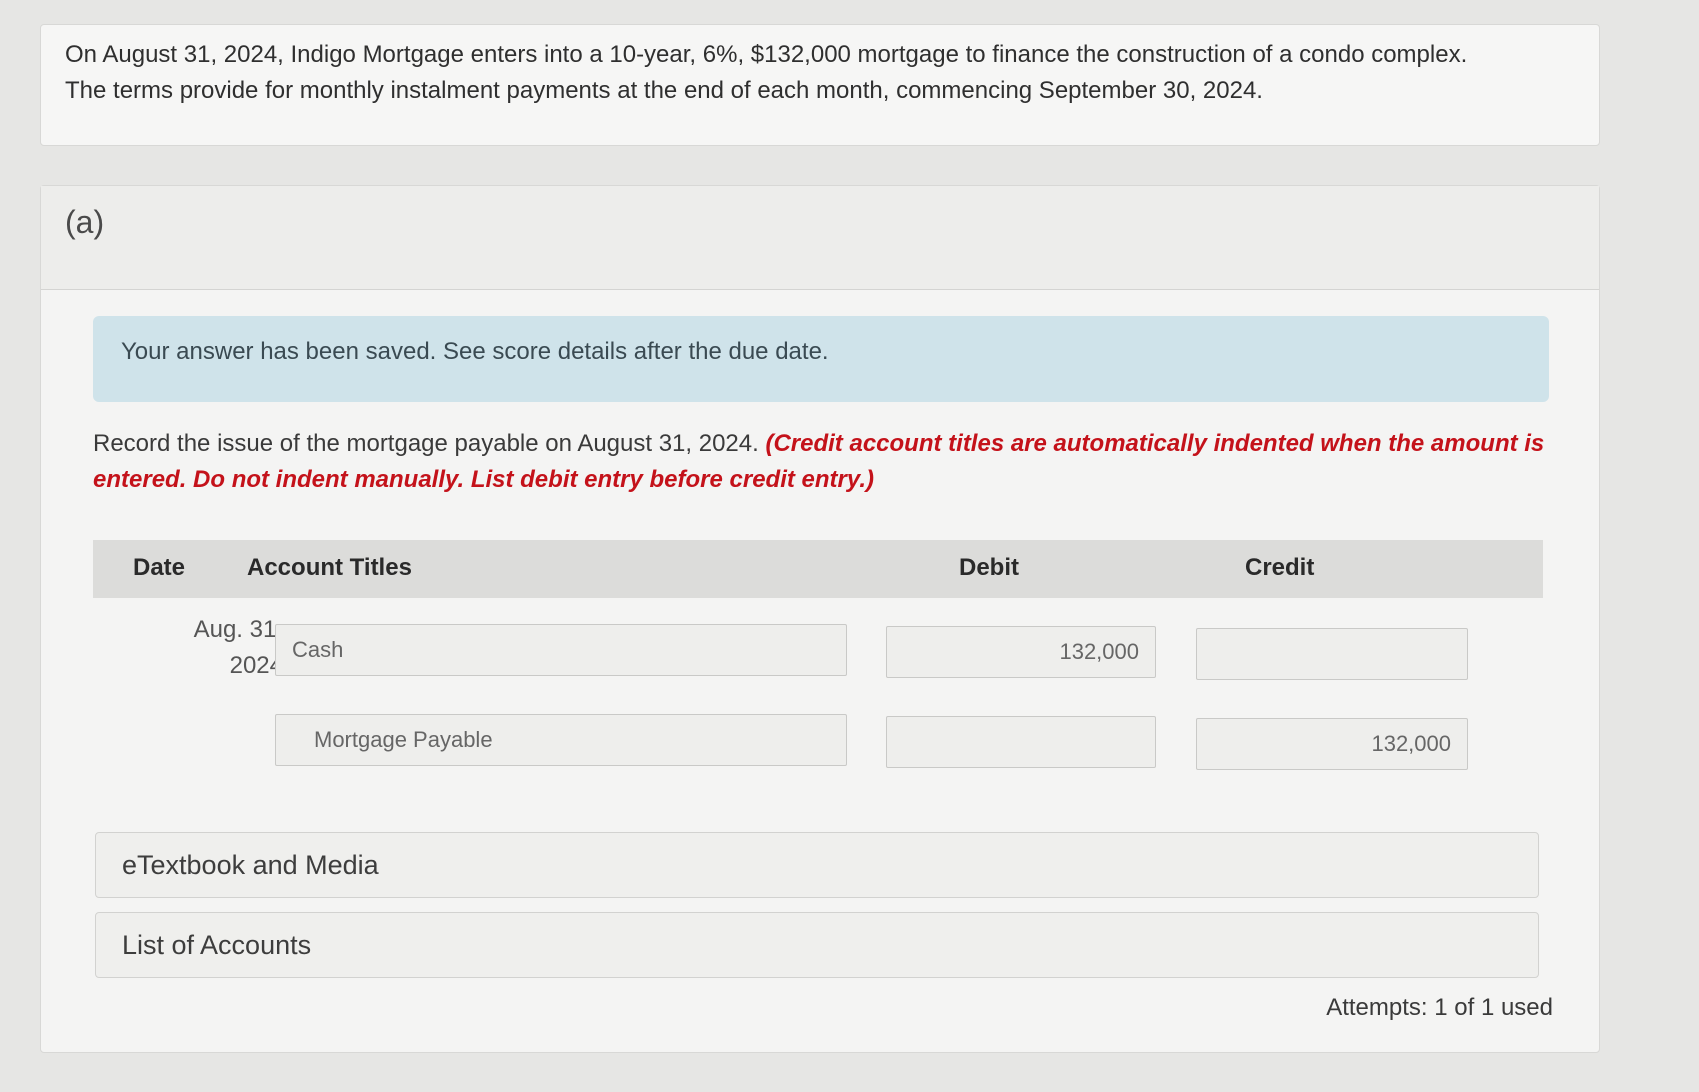  What do you see at coordinates (217, 945) in the screenshot?
I see `list-of-accounts-label: List of Accounts` at bounding box center [217, 945].